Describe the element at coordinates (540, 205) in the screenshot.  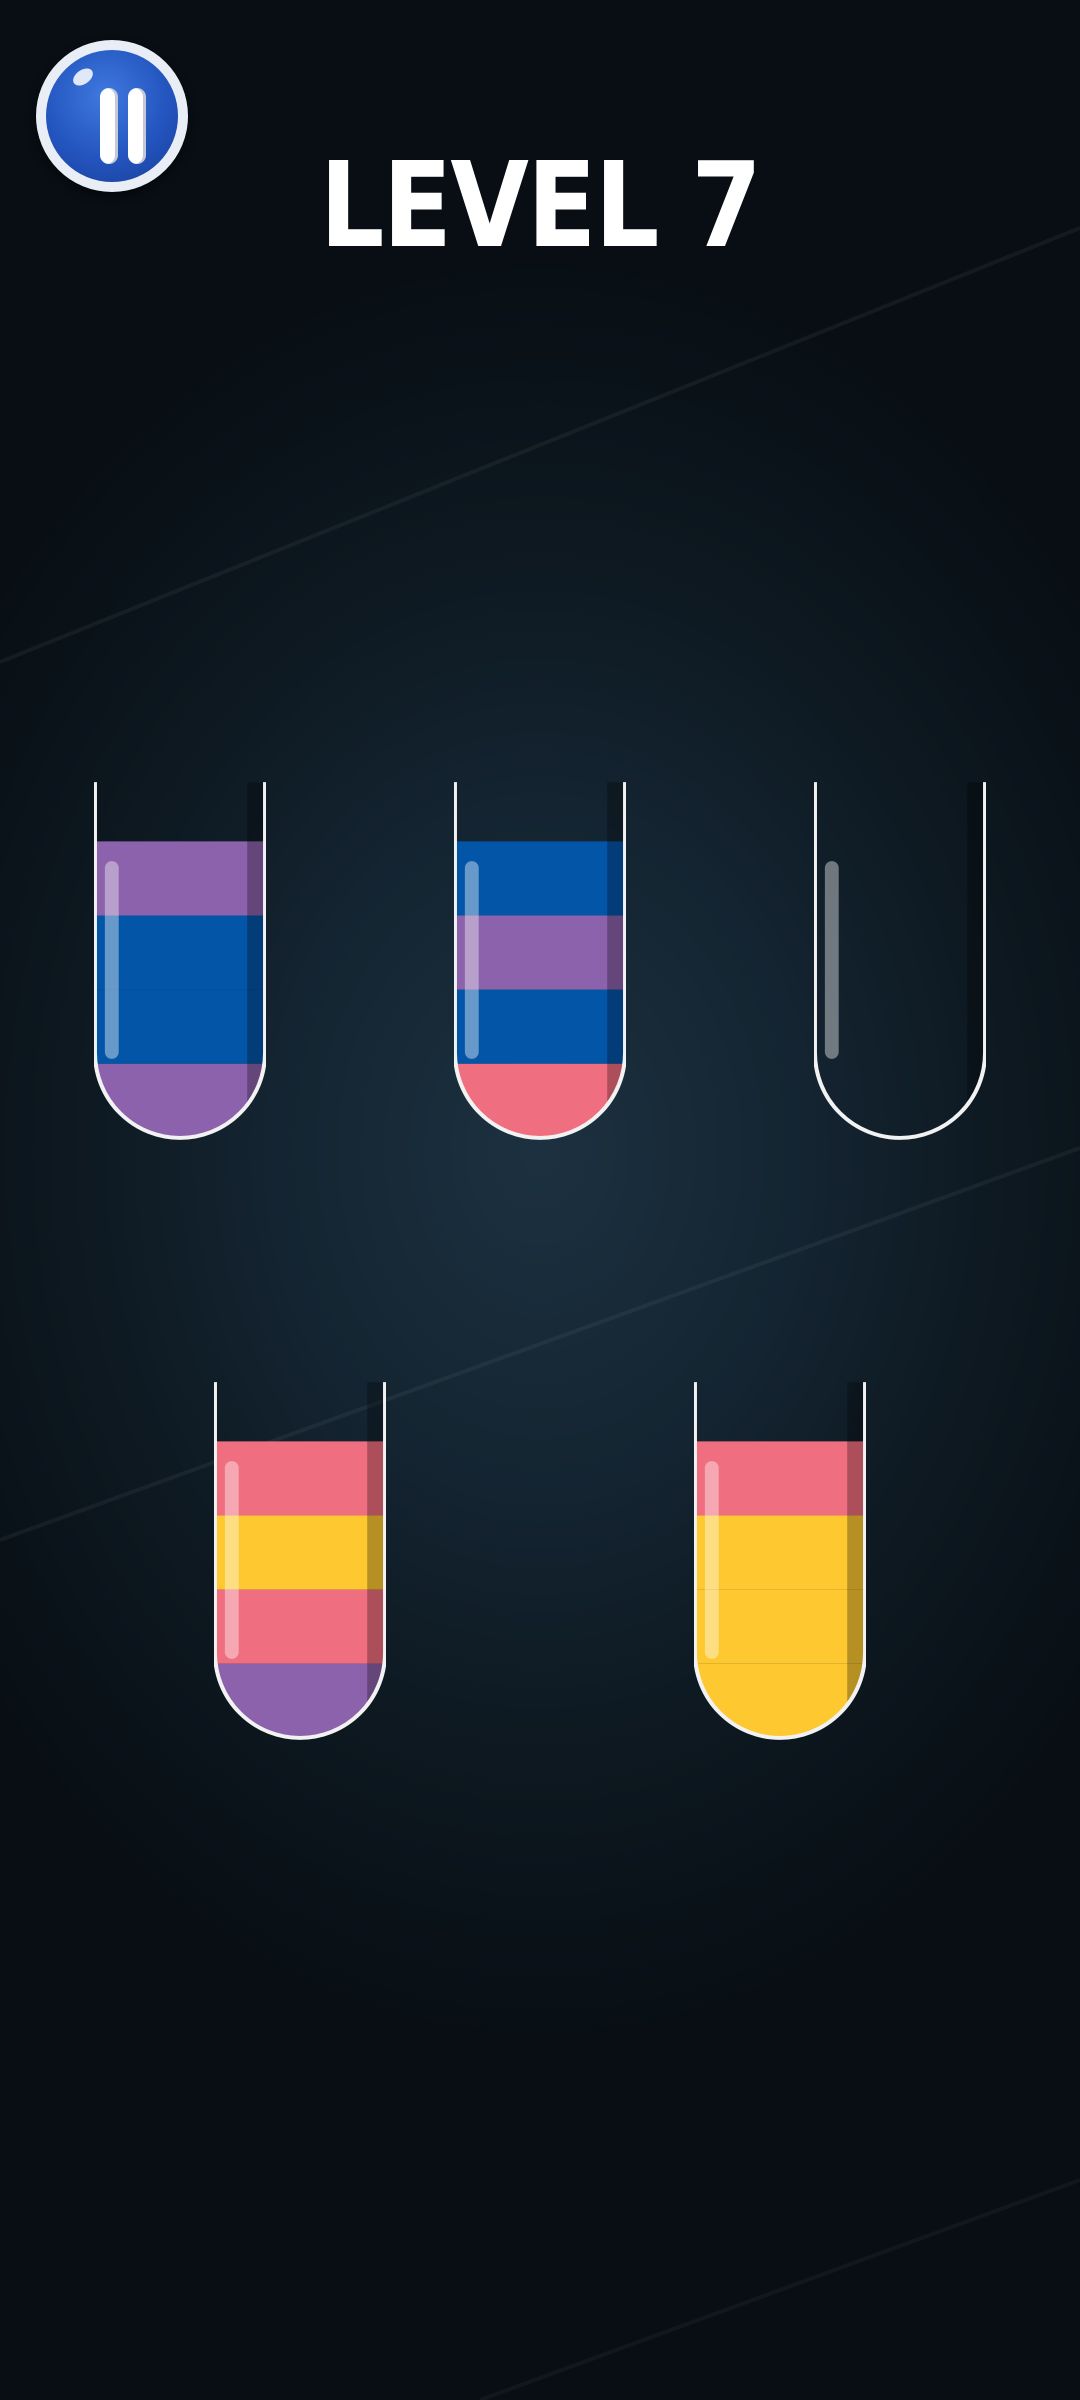
I see `level-title: LEVEL 7` at that location.